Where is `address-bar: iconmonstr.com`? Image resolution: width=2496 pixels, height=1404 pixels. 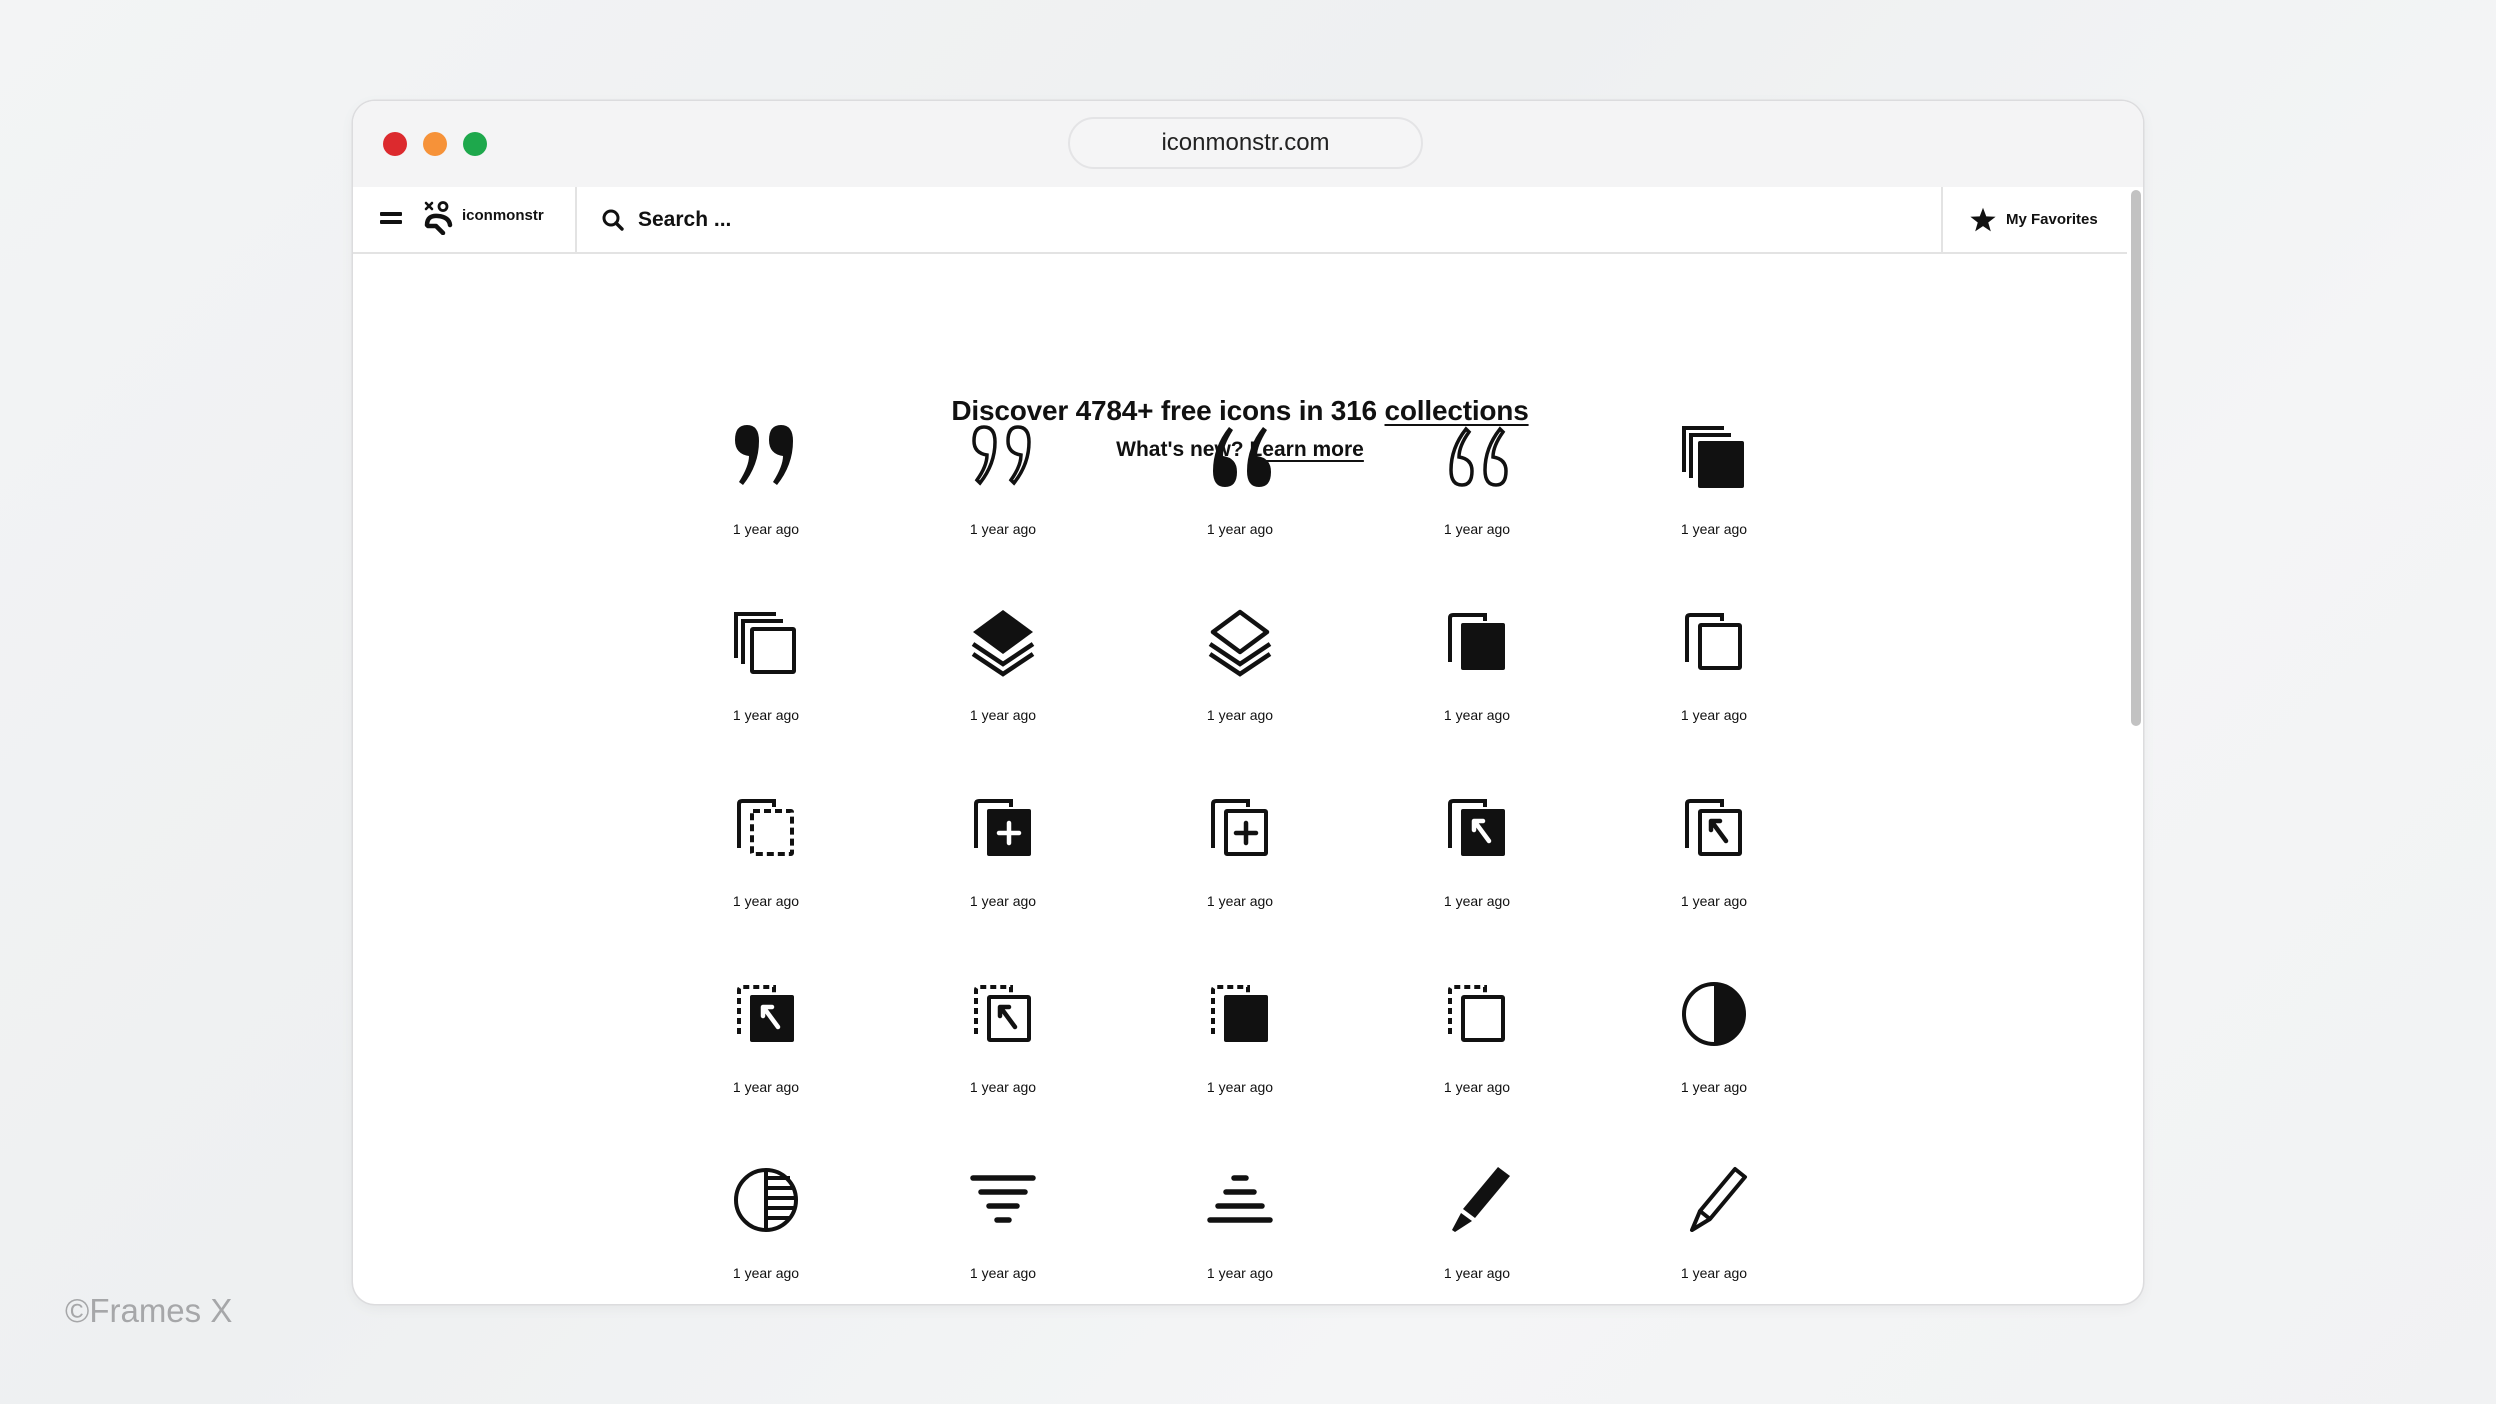
address-bar: iconmonstr.com is located at coordinates (1245, 143).